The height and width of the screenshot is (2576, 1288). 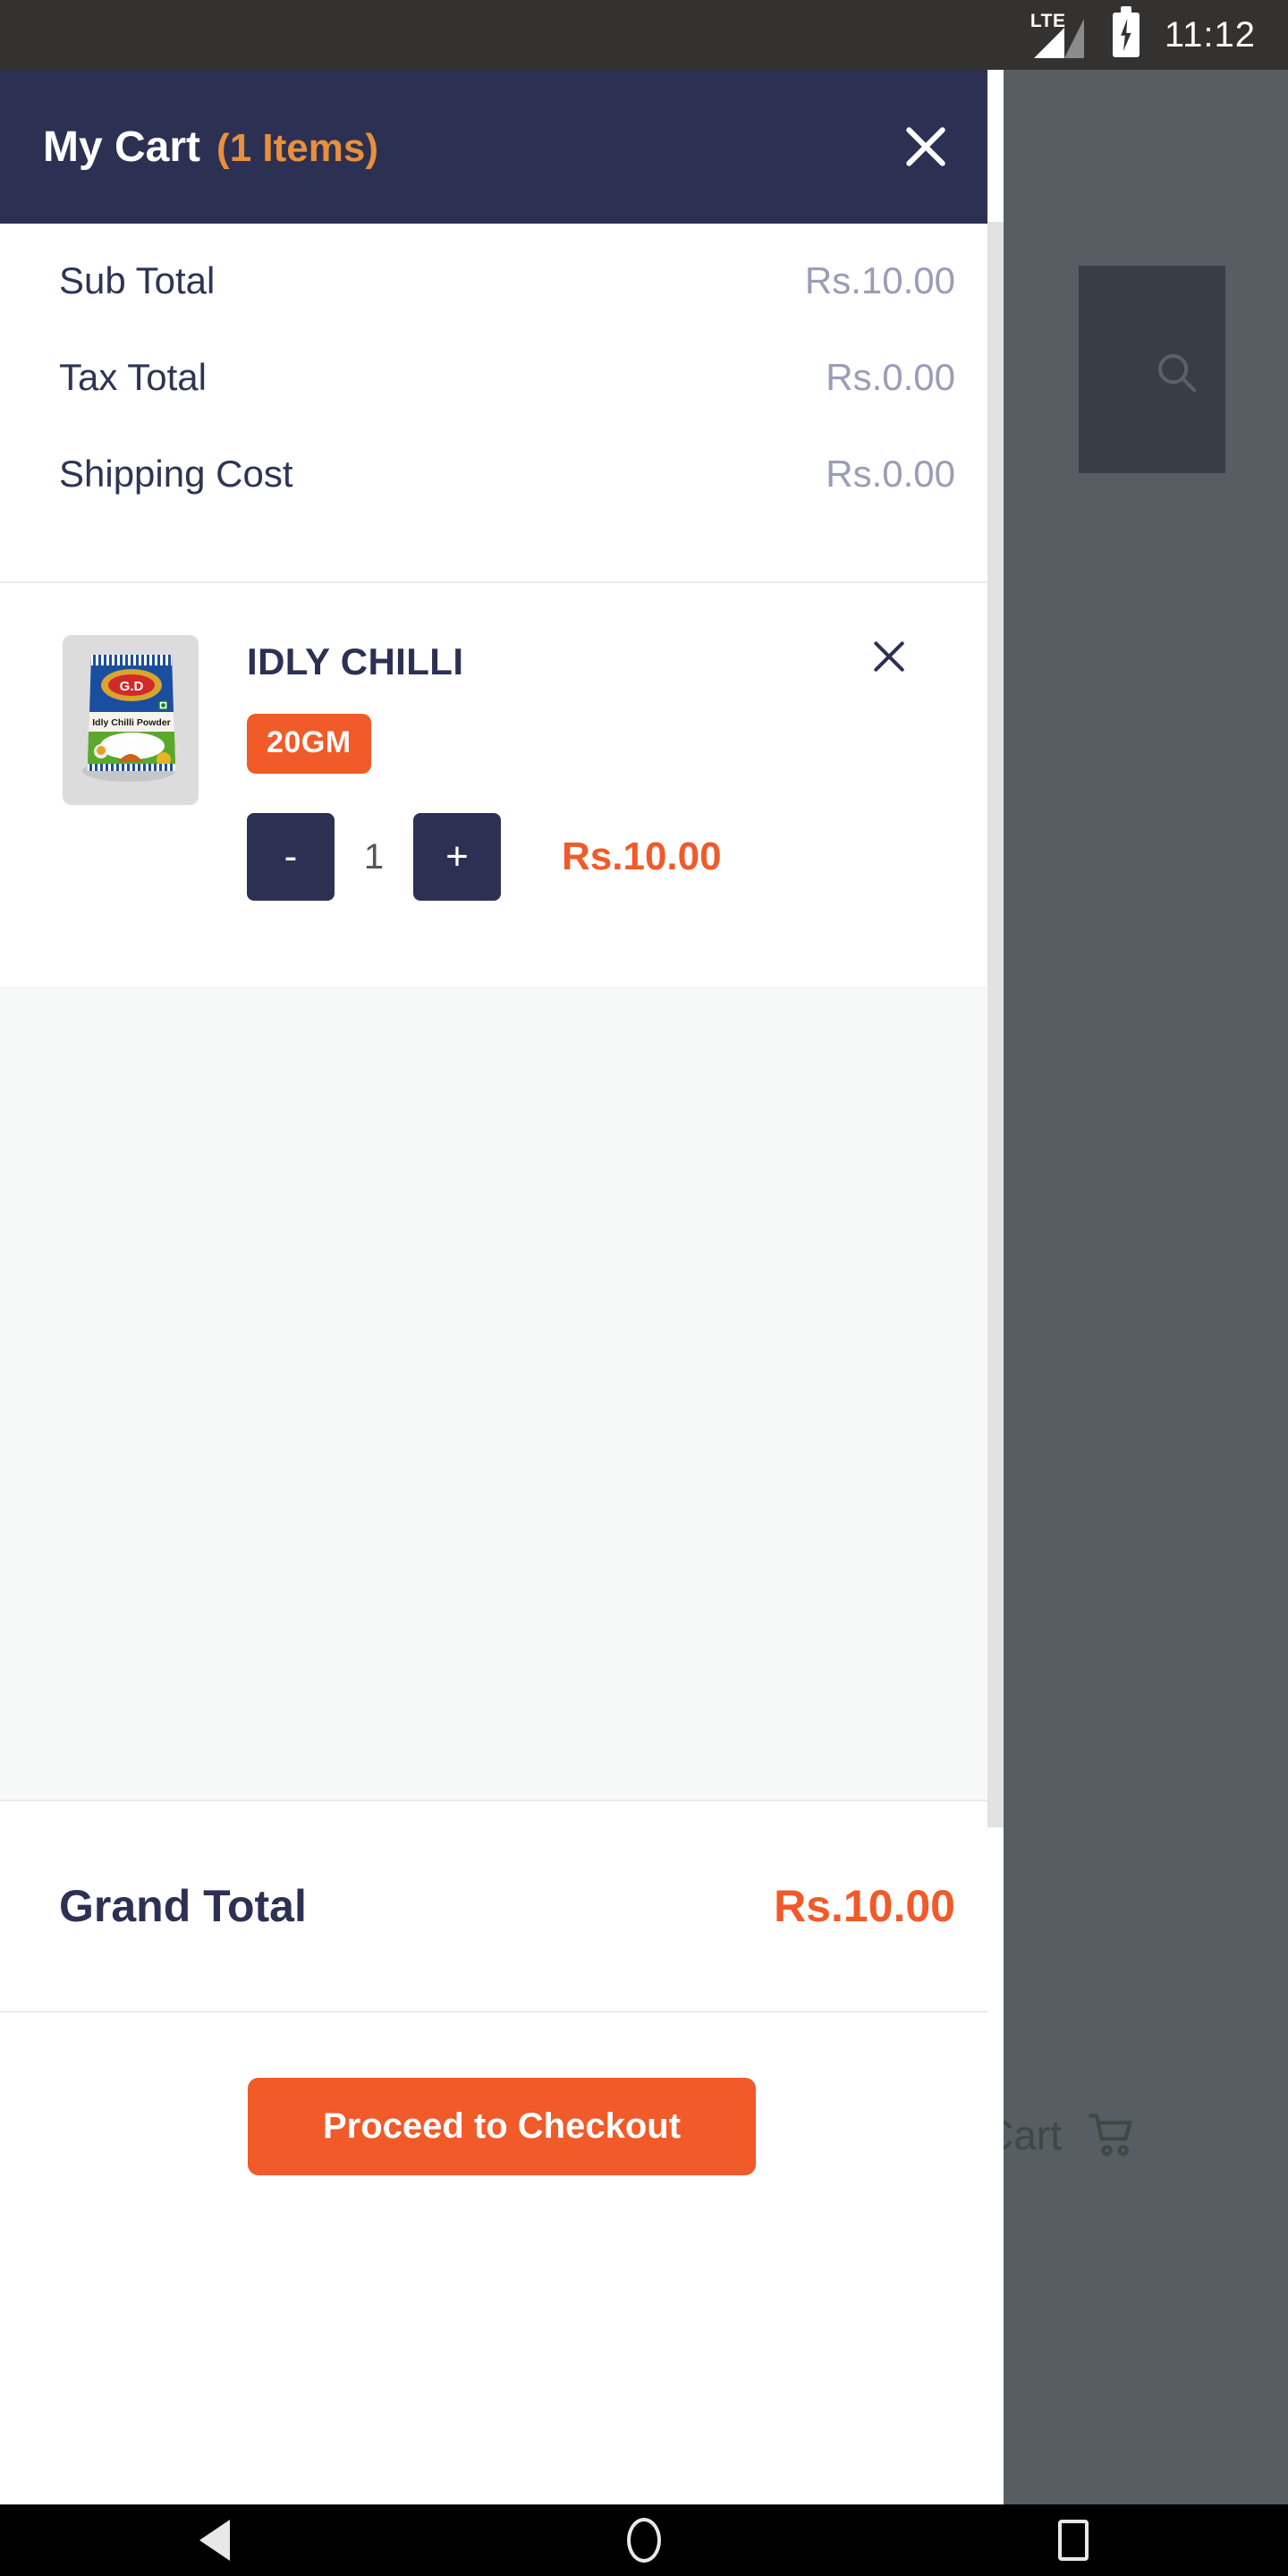 What do you see at coordinates (309, 744) in the screenshot?
I see `cart-item-variant-badge: 20GM` at bounding box center [309, 744].